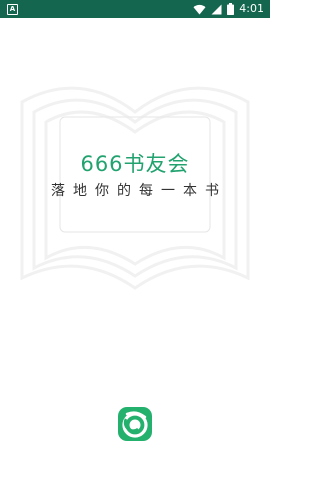  What do you see at coordinates (139, 191) in the screenshot?
I see `app-slogan: 落地你的每一本书` at bounding box center [139, 191].